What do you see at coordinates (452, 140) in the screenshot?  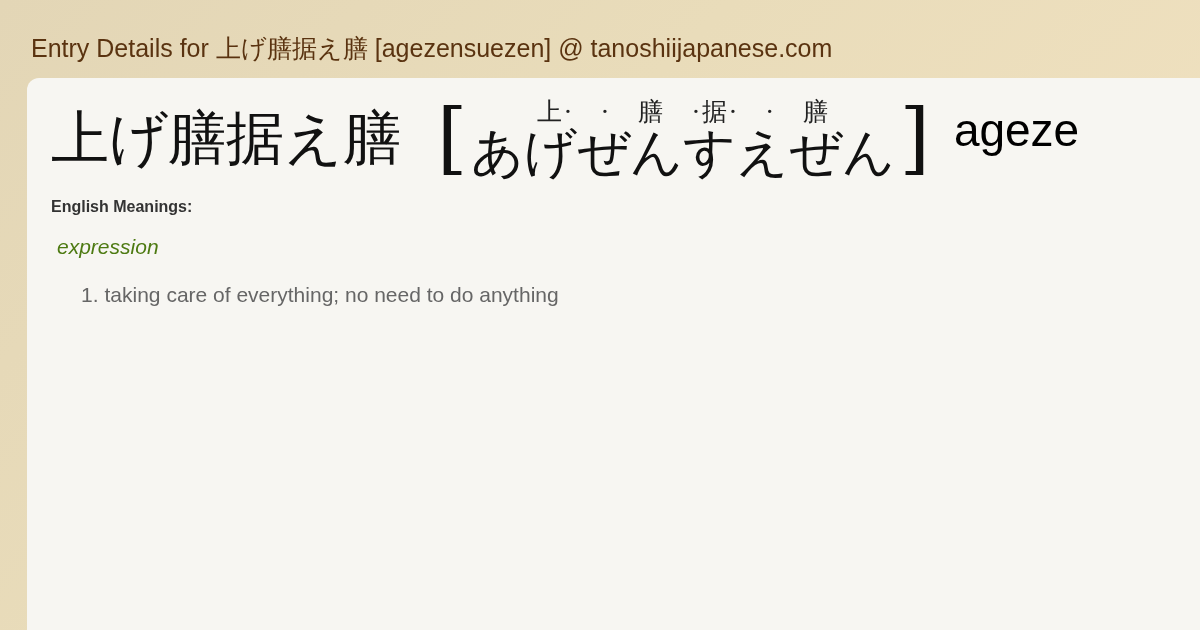 I see `bracket: [` at bounding box center [452, 140].